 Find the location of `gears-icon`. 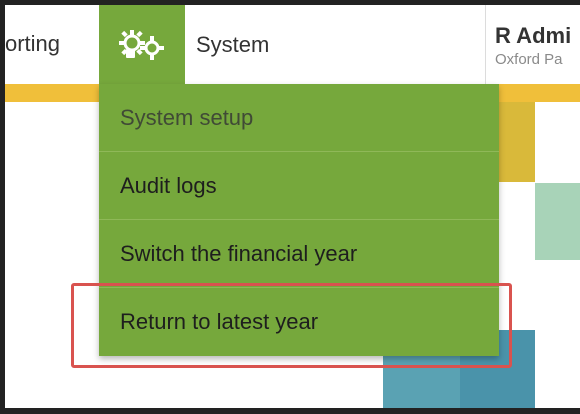

gears-icon is located at coordinates (141, 44).